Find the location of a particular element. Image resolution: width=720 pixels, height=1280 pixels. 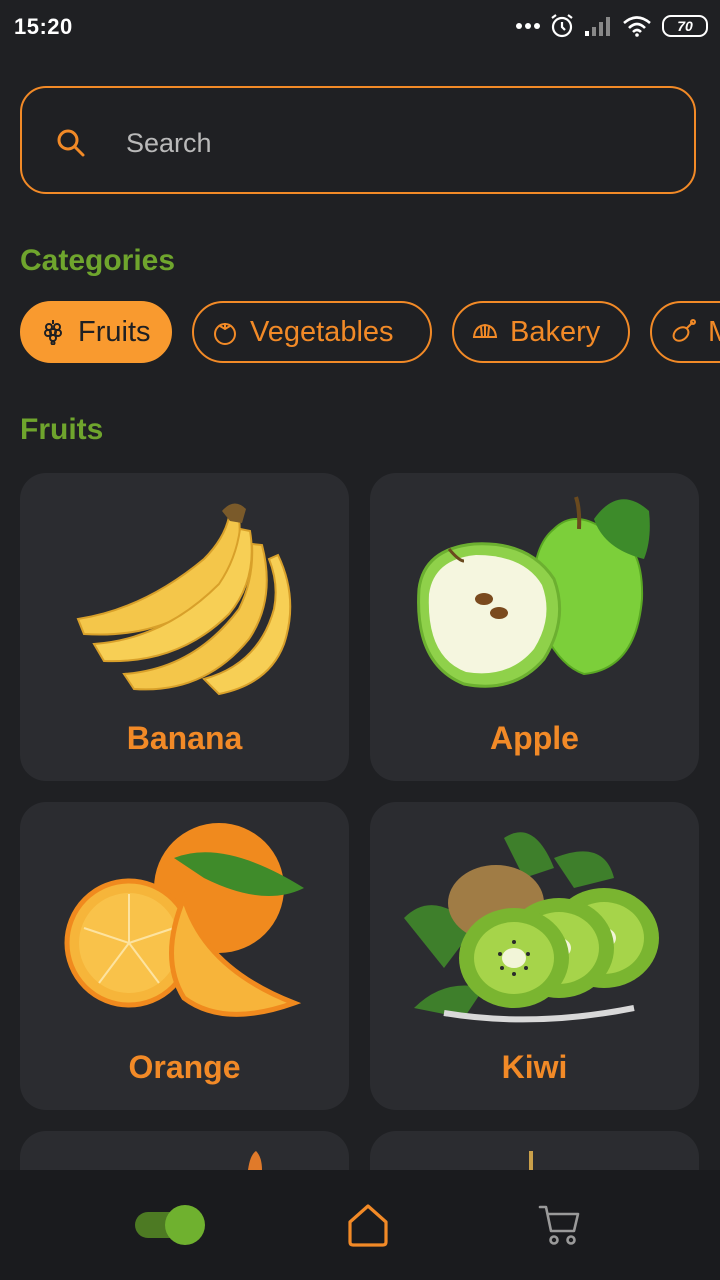

category-chip-label: Fruits is located at coordinates (114, 331).